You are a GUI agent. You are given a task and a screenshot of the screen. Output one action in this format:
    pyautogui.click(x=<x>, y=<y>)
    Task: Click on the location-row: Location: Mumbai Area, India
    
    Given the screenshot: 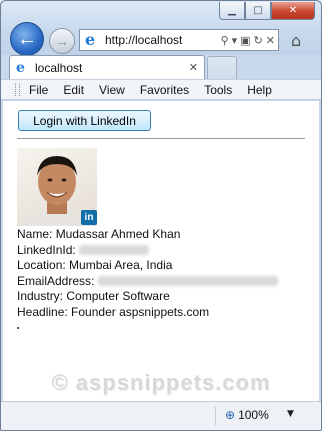 What is the action you would take?
    pyautogui.click(x=147, y=266)
    